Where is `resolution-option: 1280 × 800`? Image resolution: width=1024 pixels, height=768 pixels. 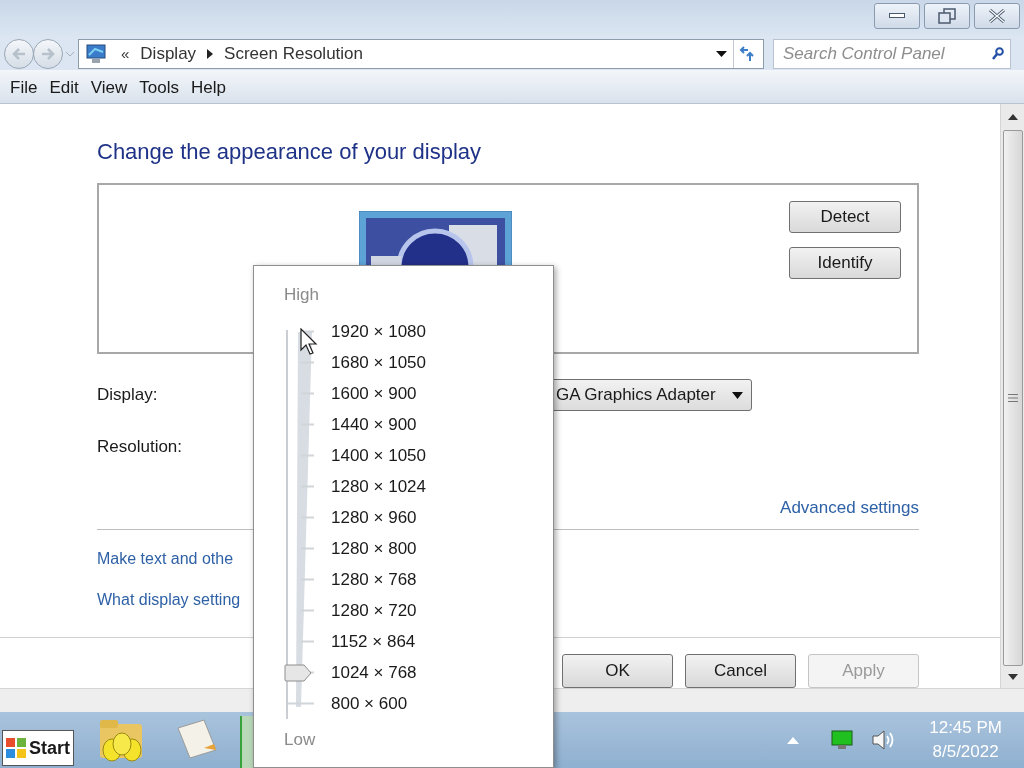
resolution-option: 1280 × 800 is located at coordinates (374, 548).